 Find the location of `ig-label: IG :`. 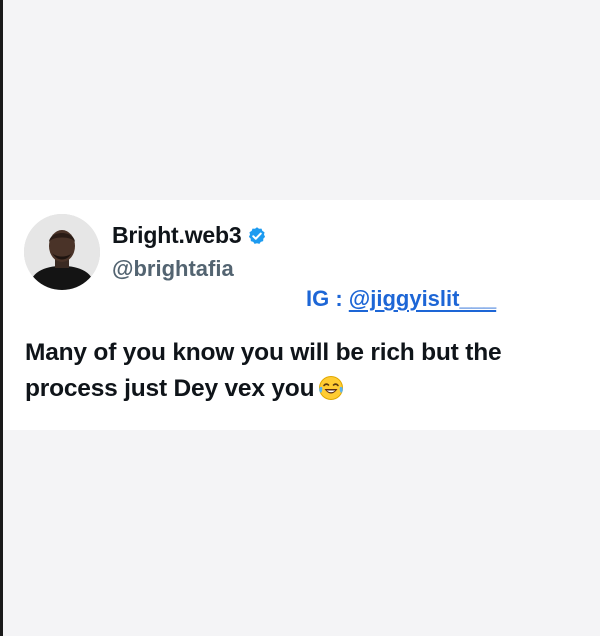

ig-label: IG : is located at coordinates (327, 298).